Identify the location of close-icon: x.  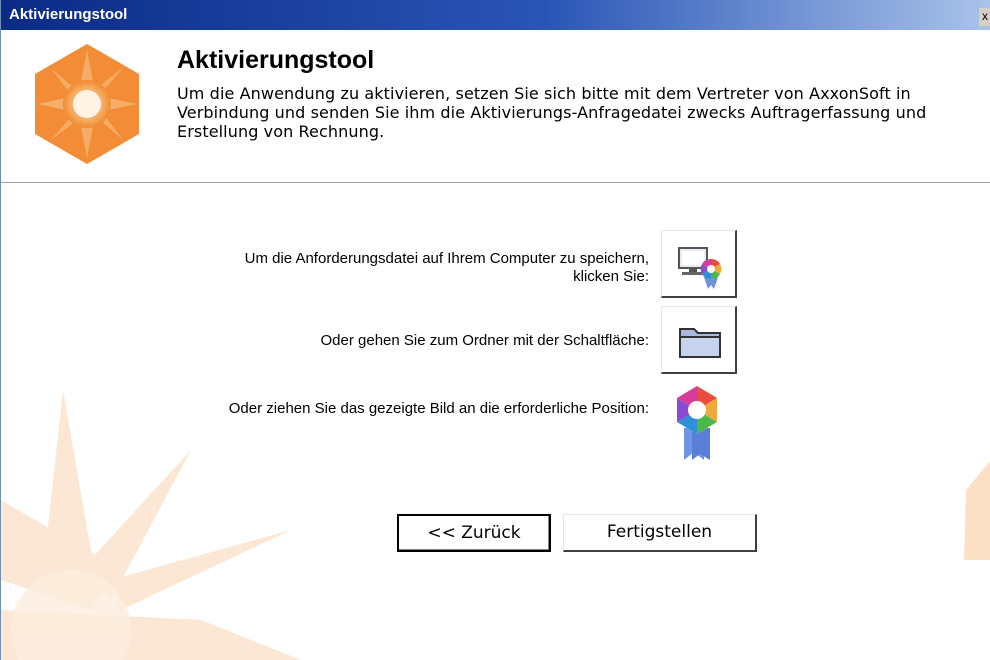
(984, 17).